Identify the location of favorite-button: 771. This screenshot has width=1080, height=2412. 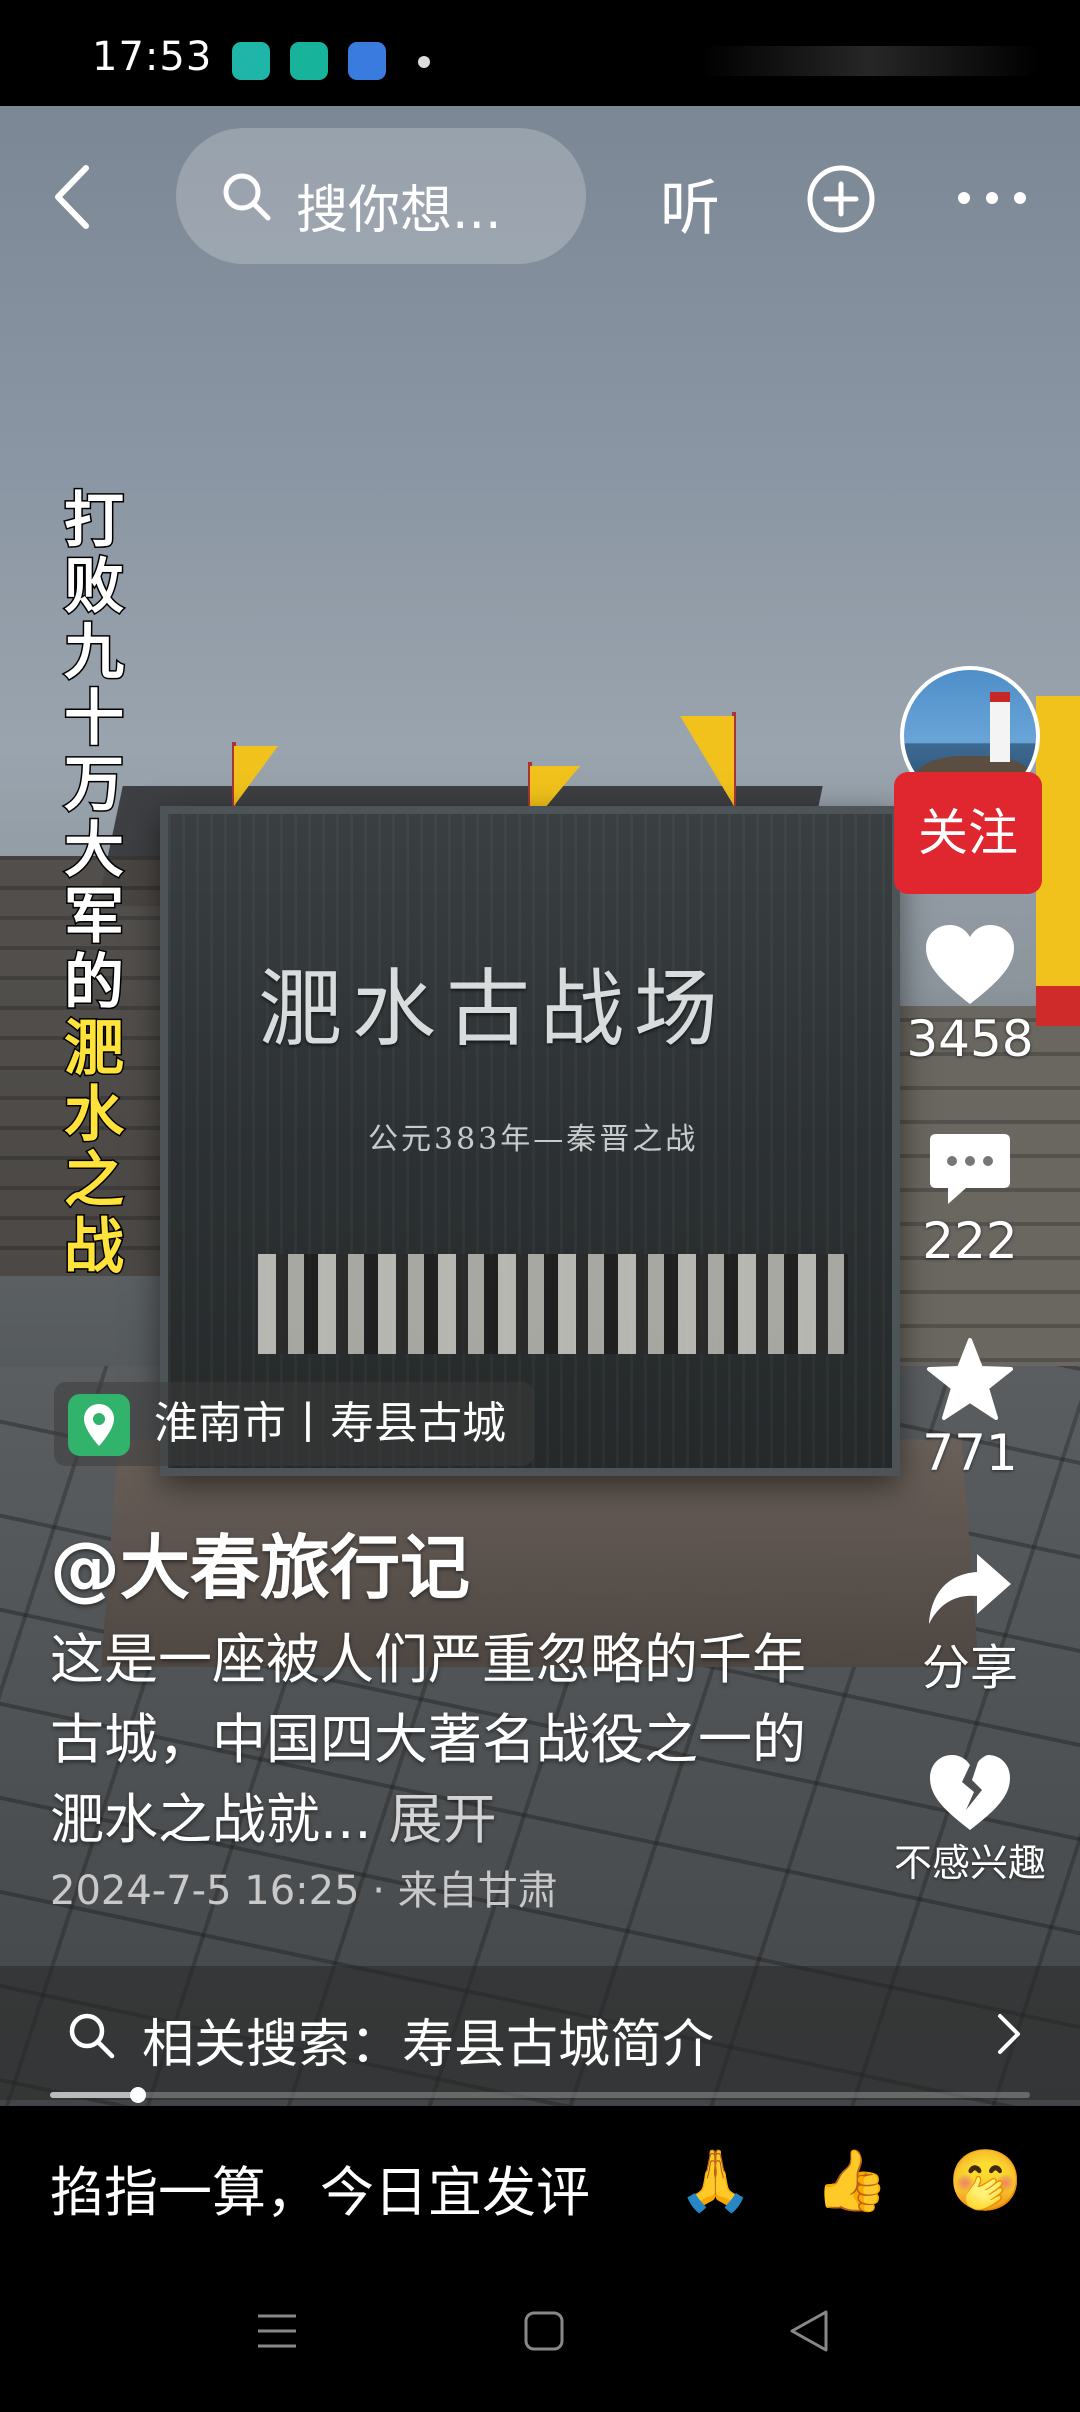
(970, 1409).